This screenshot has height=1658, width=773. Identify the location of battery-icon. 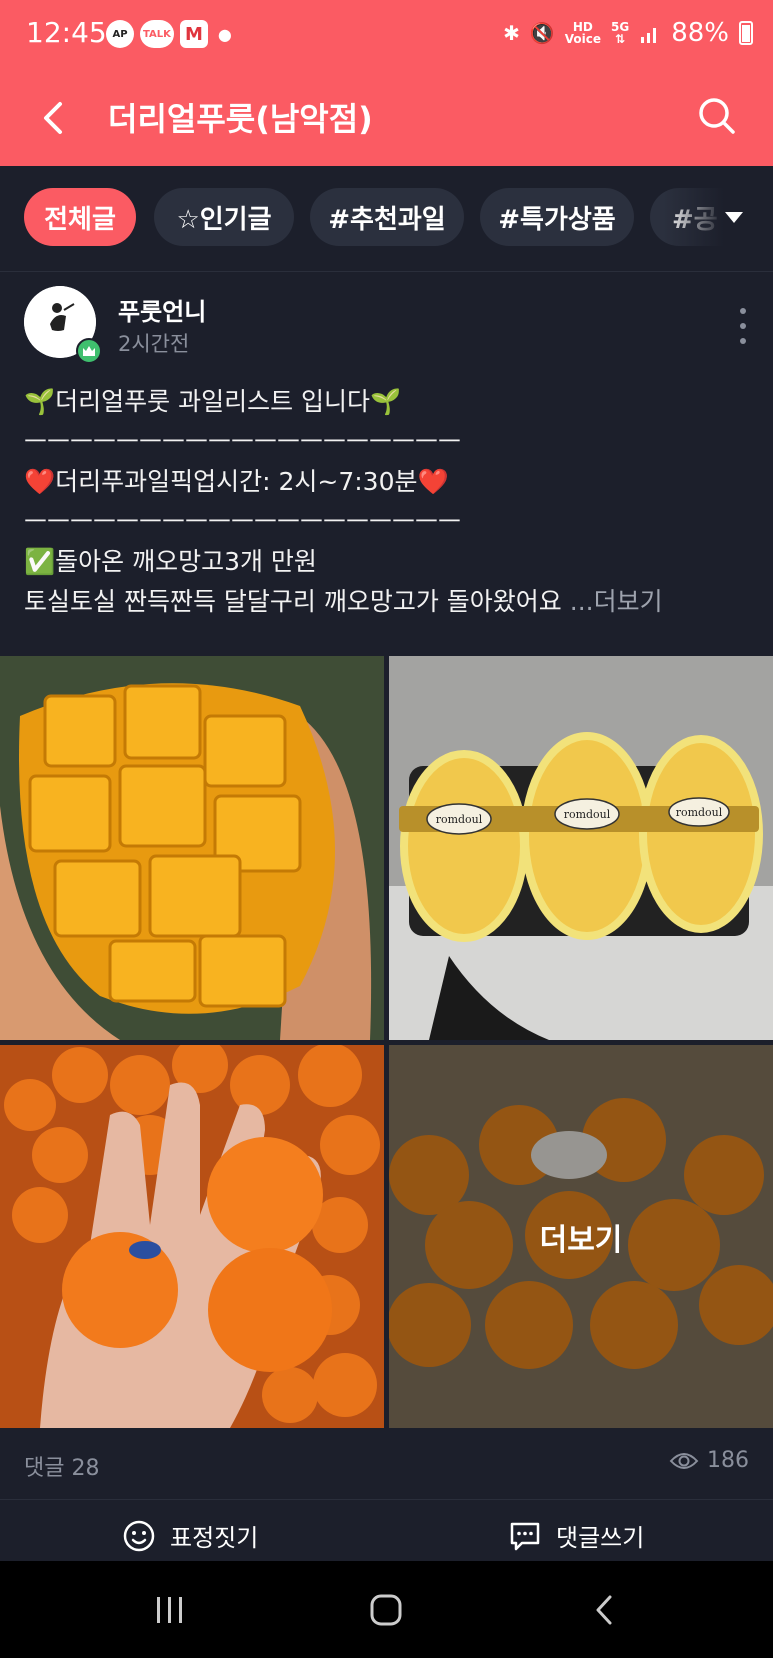
(746, 33).